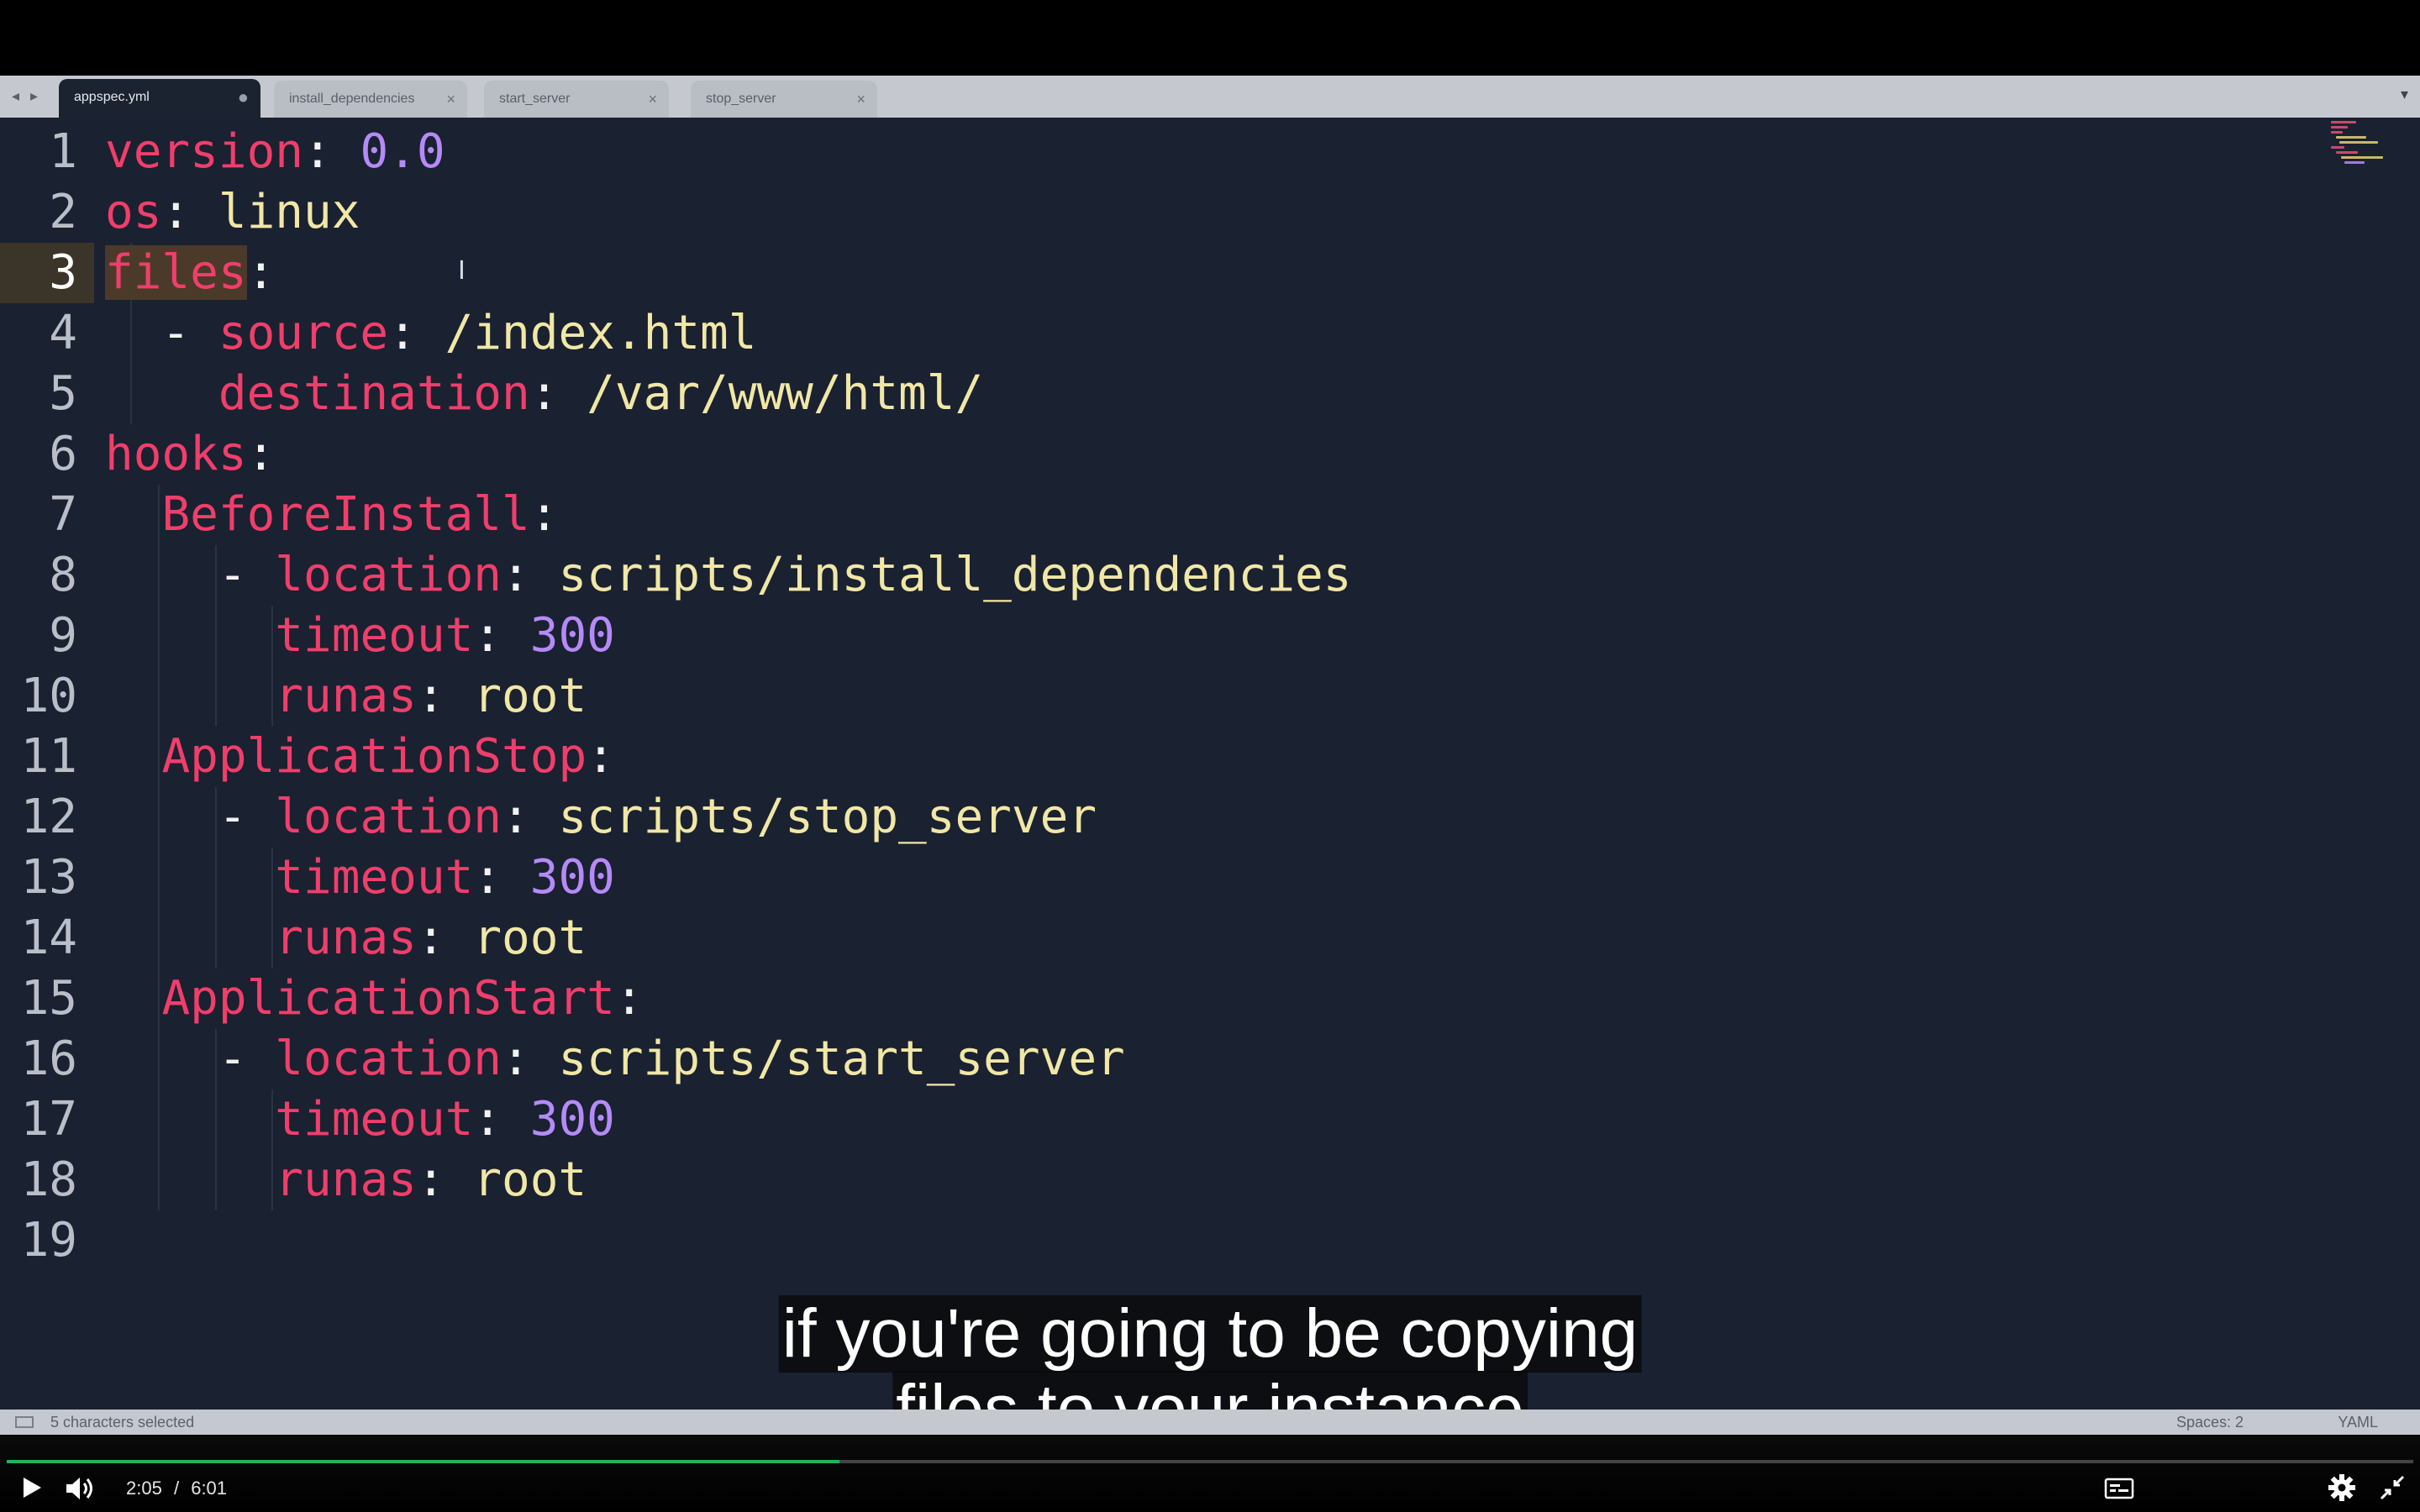 This screenshot has height=1512, width=2420. Describe the element at coordinates (2392, 1487) in the screenshot. I see `exit-fullscreen-icon` at that location.